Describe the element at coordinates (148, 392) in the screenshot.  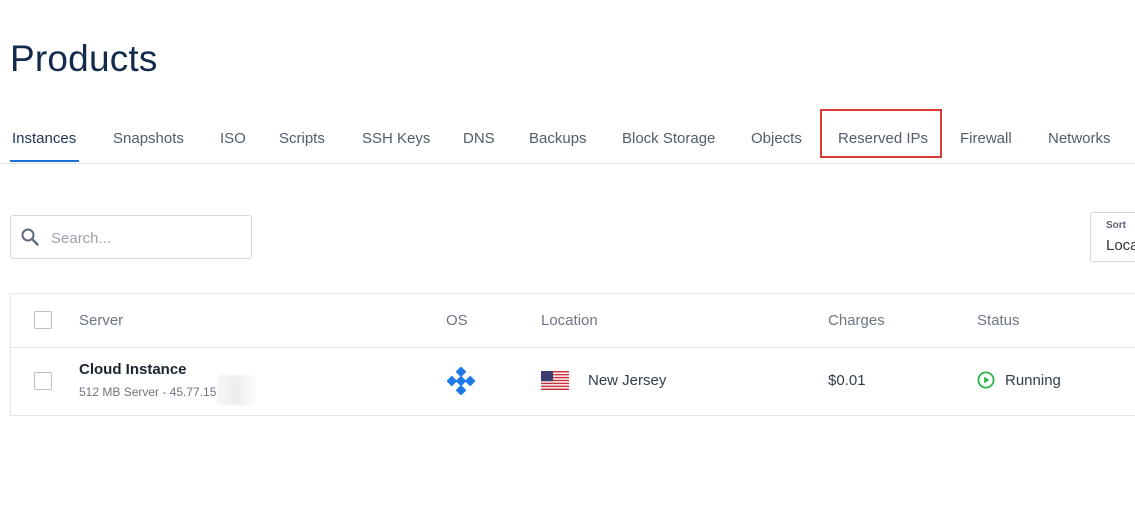
I see `server-details: 512 MB Server - 45.77.15` at that location.